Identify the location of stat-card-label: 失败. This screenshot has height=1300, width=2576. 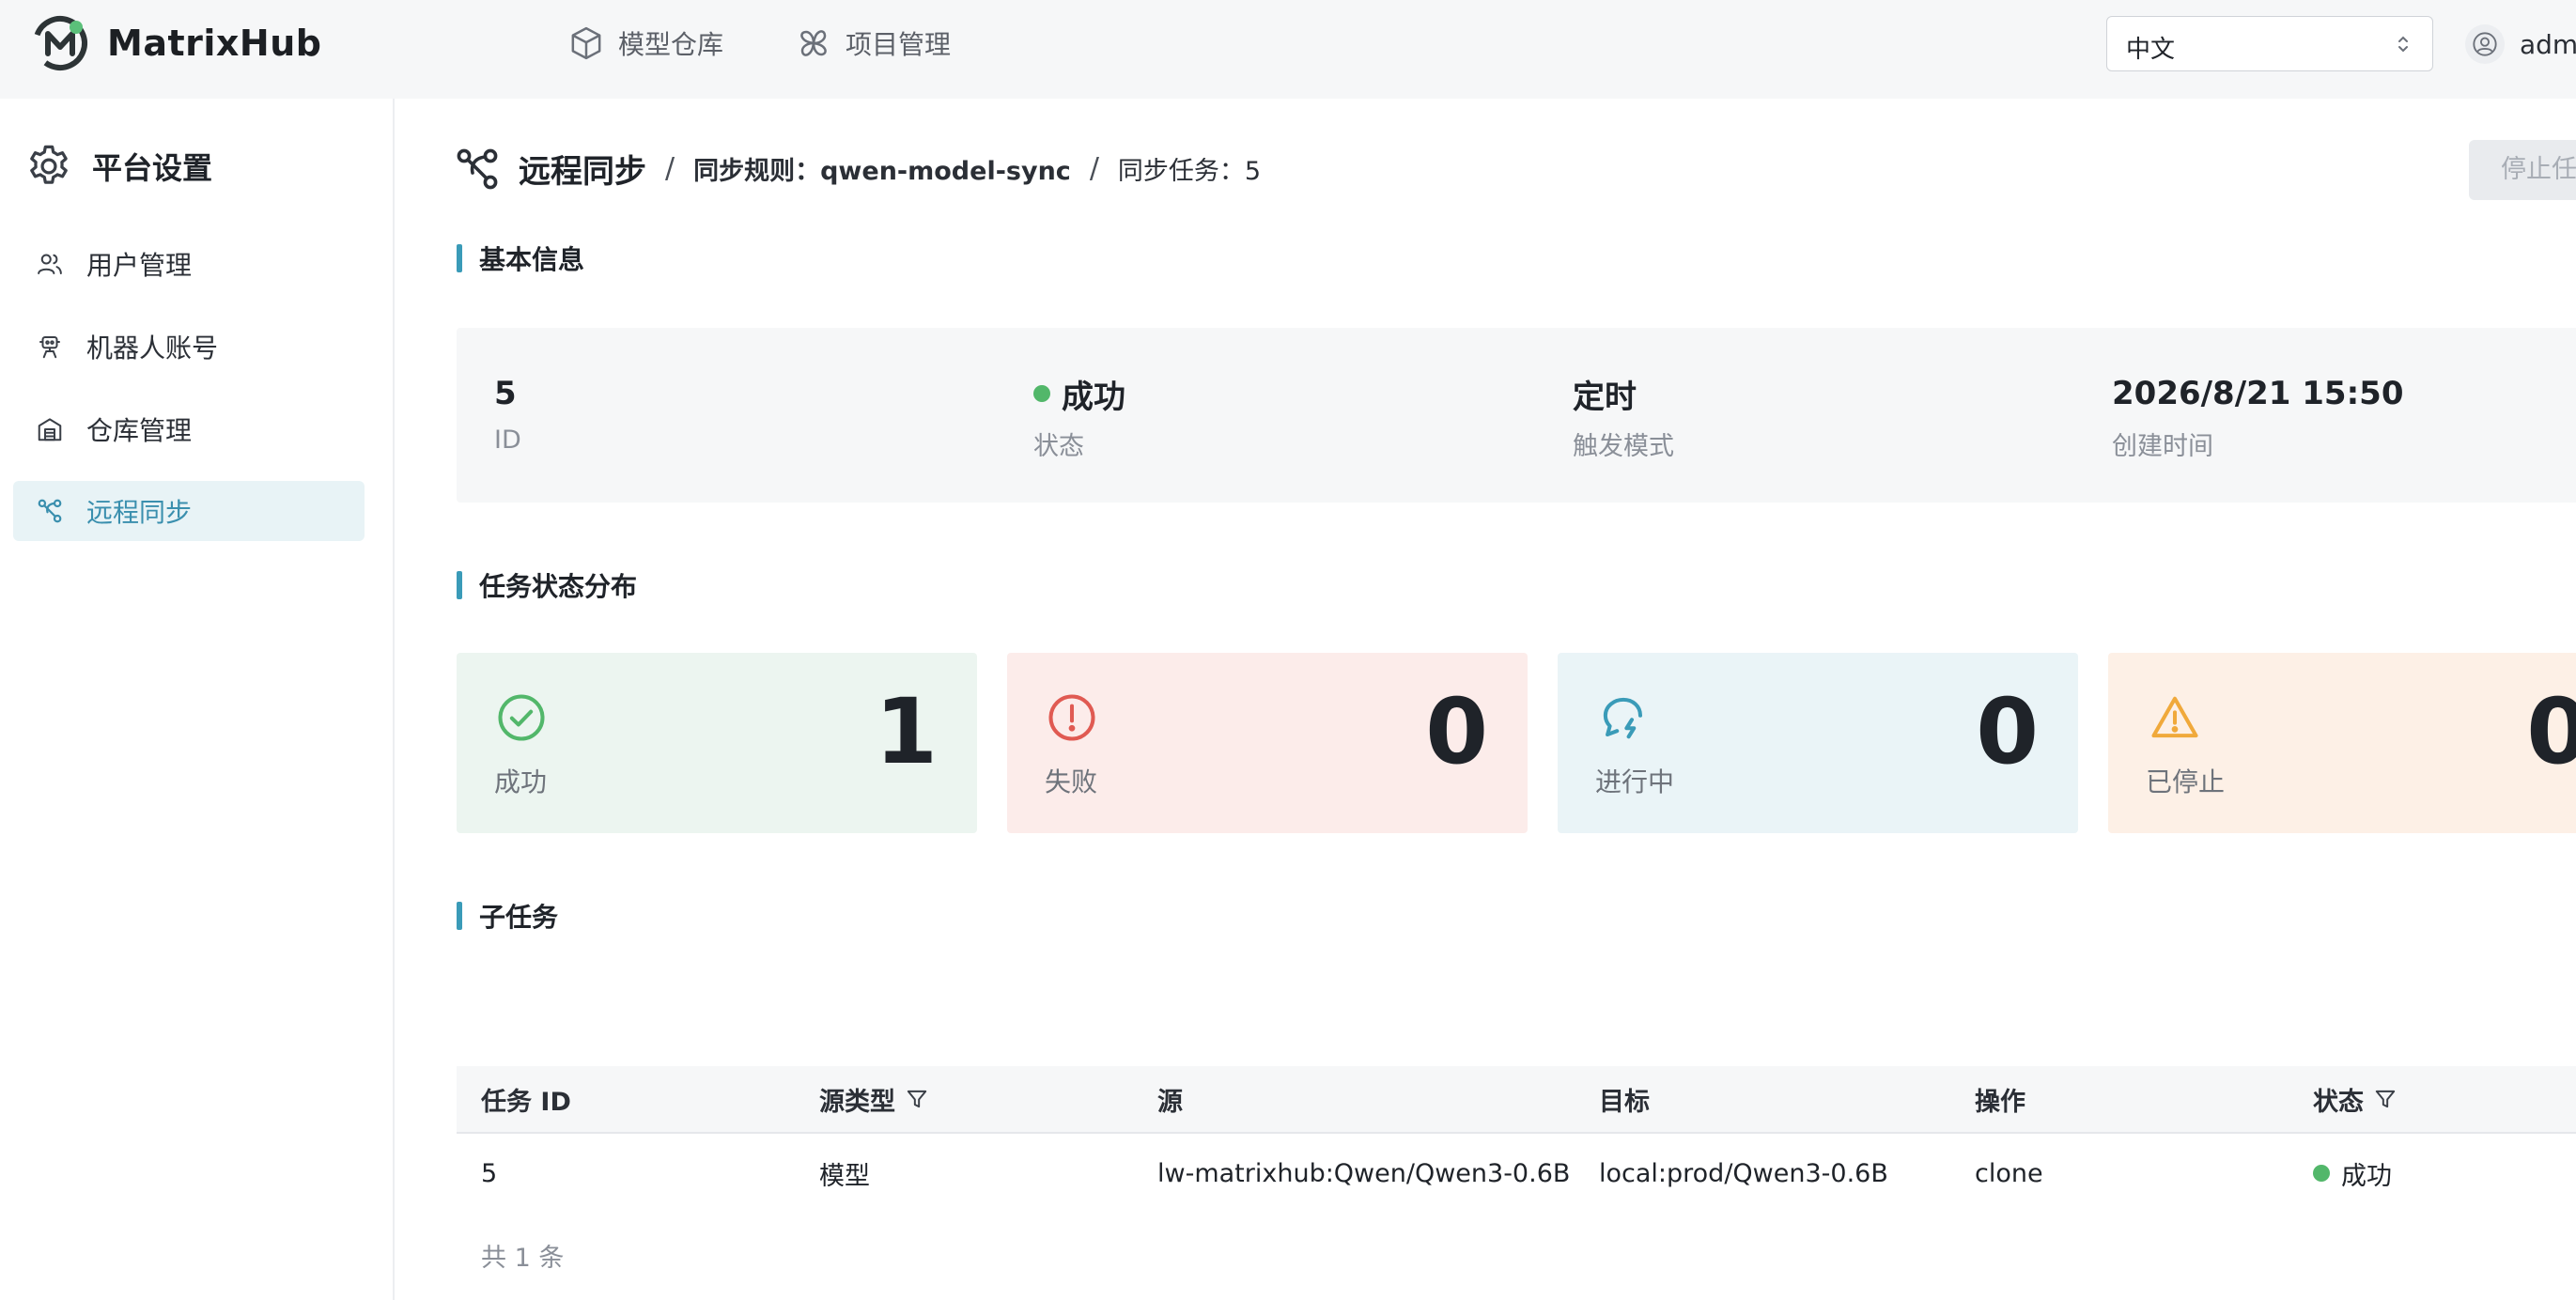
(1071, 781).